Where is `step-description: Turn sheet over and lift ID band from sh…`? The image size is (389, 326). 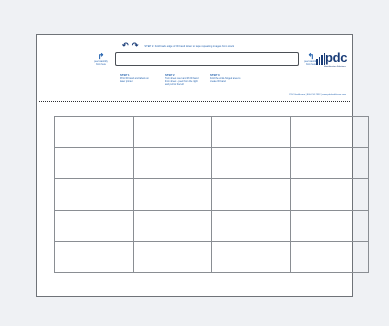 step-description: Turn sheet over and lift ID band from sh… is located at coordinates (182, 82).